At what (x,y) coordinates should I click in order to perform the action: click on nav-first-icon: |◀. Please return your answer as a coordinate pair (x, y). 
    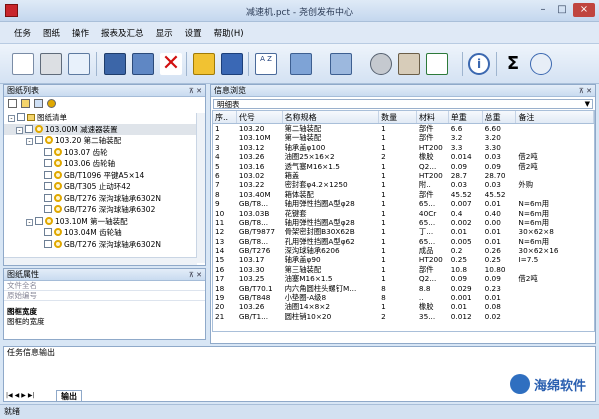
    Looking at the image, I should click on (9, 395).